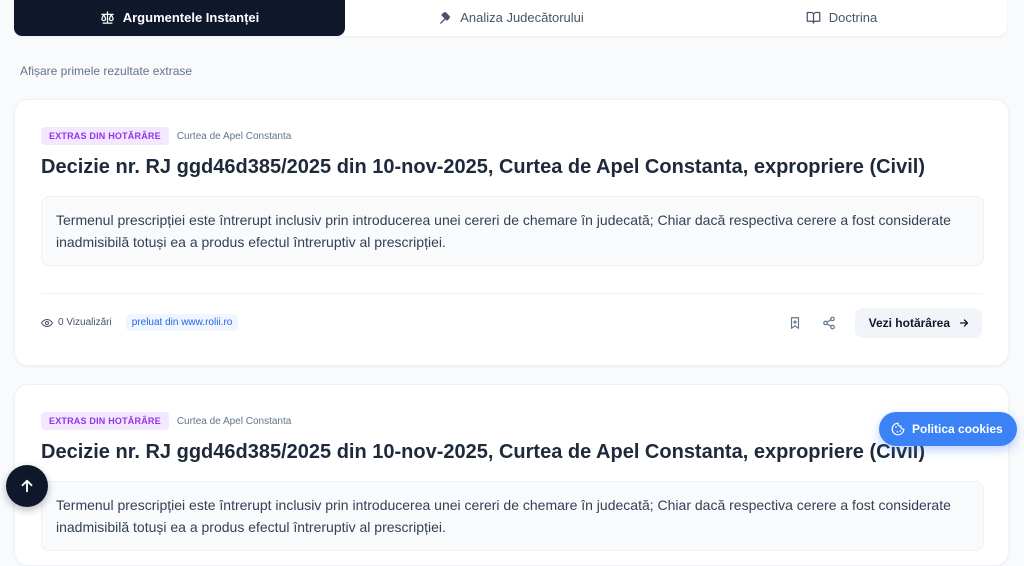 This screenshot has height=566, width=1024. Describe the element at coordinates (47, 322) in the screenshot. I see `eye-icon` at that location.